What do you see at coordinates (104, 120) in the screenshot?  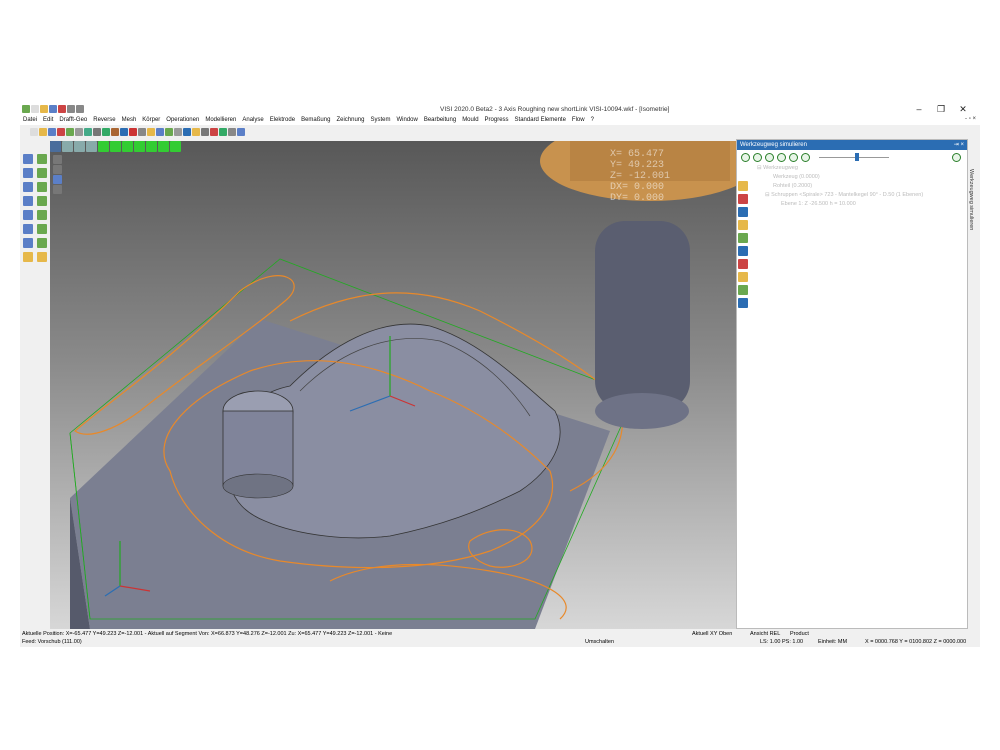 I see `menu-reverse: Reverse` at bounding box center [104, 120].